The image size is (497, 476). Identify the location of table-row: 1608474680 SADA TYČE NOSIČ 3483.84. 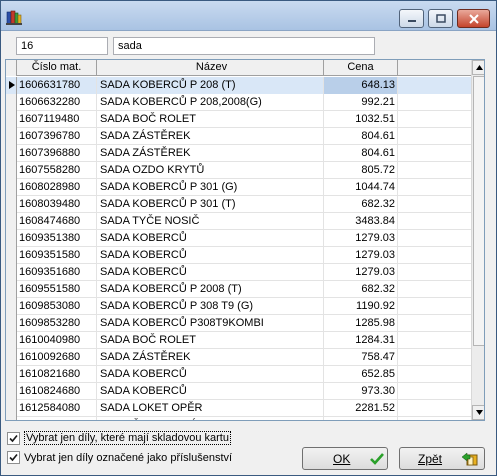
(238, 221).